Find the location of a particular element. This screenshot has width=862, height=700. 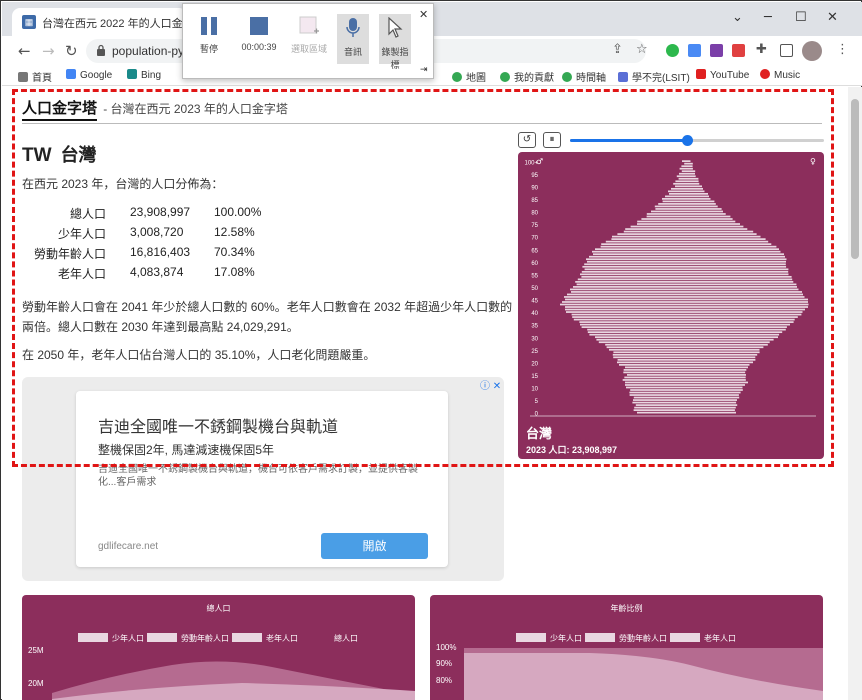

page-heading: 人口金字塔 - 台灣在西元 2023 年的人口金字塔 is located at coordinates (155, 109).